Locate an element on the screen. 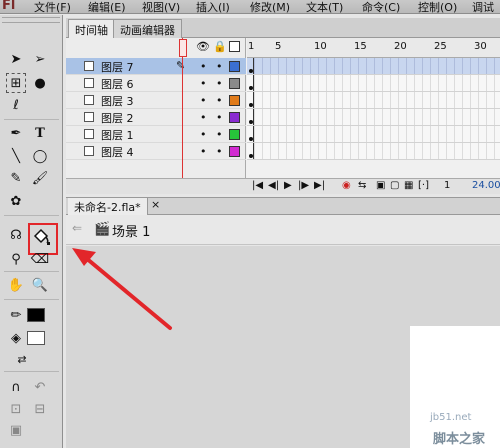  watermark-site: jb51.net is located at coordinates (451, 417).